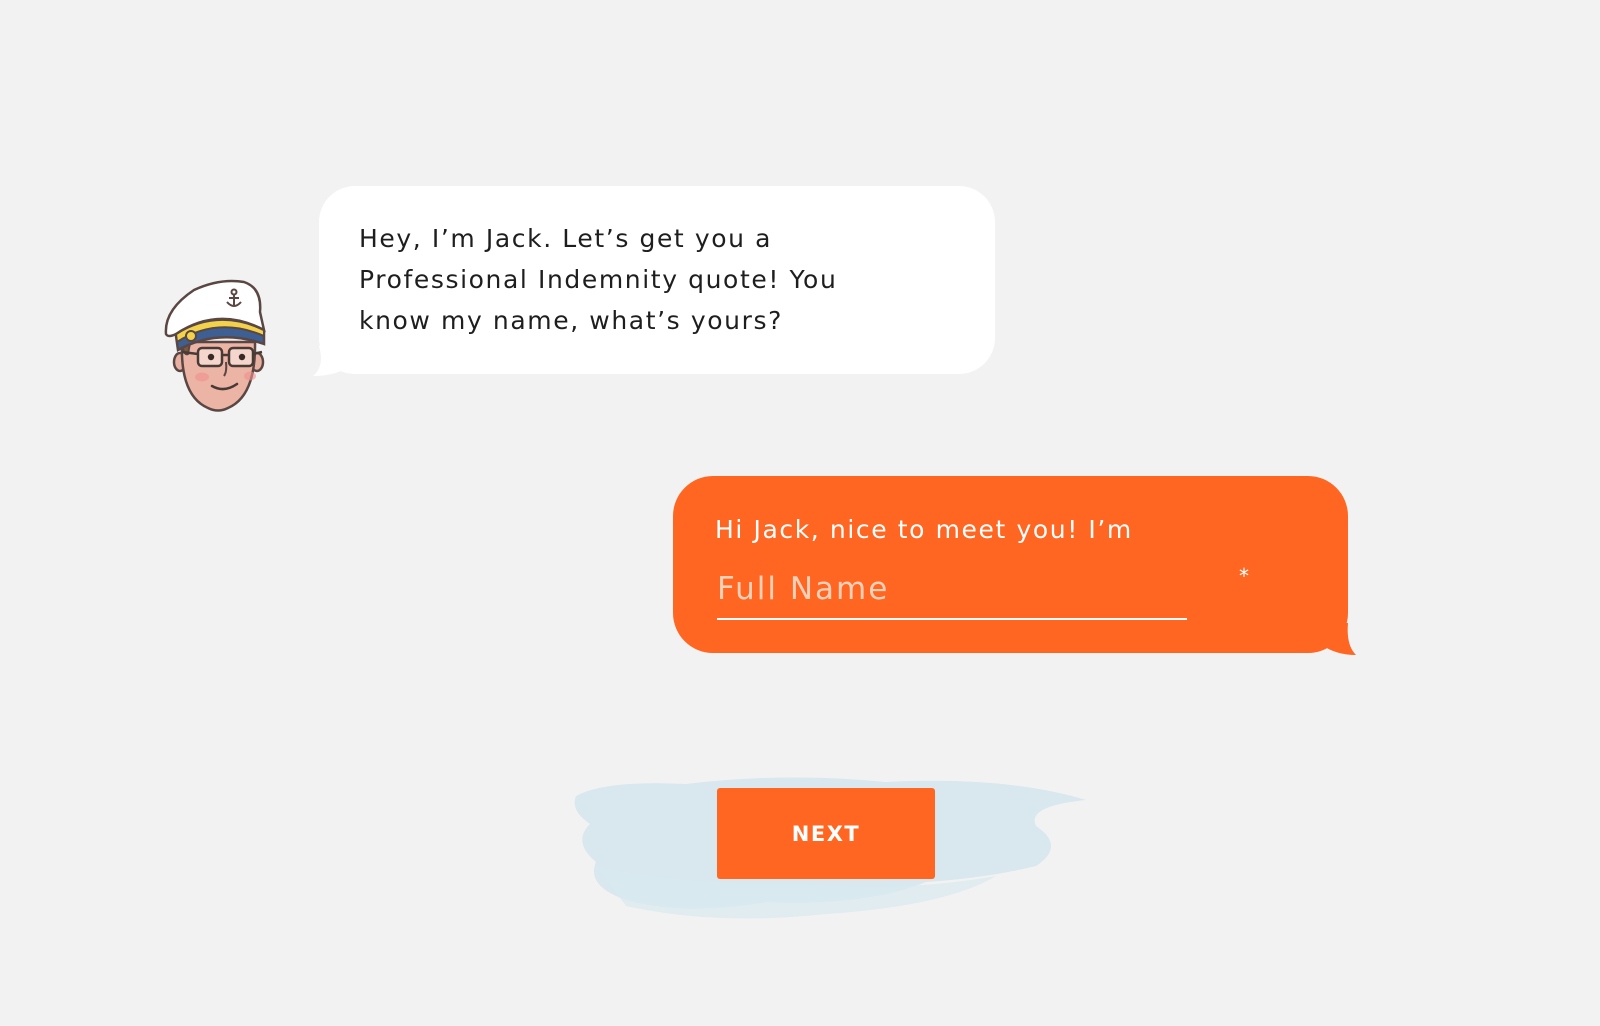 Image resolution: width=1600 pixels, height=1026 pixels. I want to click on user-message-bubble: Hi Jack, nice to meet you! I’m *, so click(1014, 565).